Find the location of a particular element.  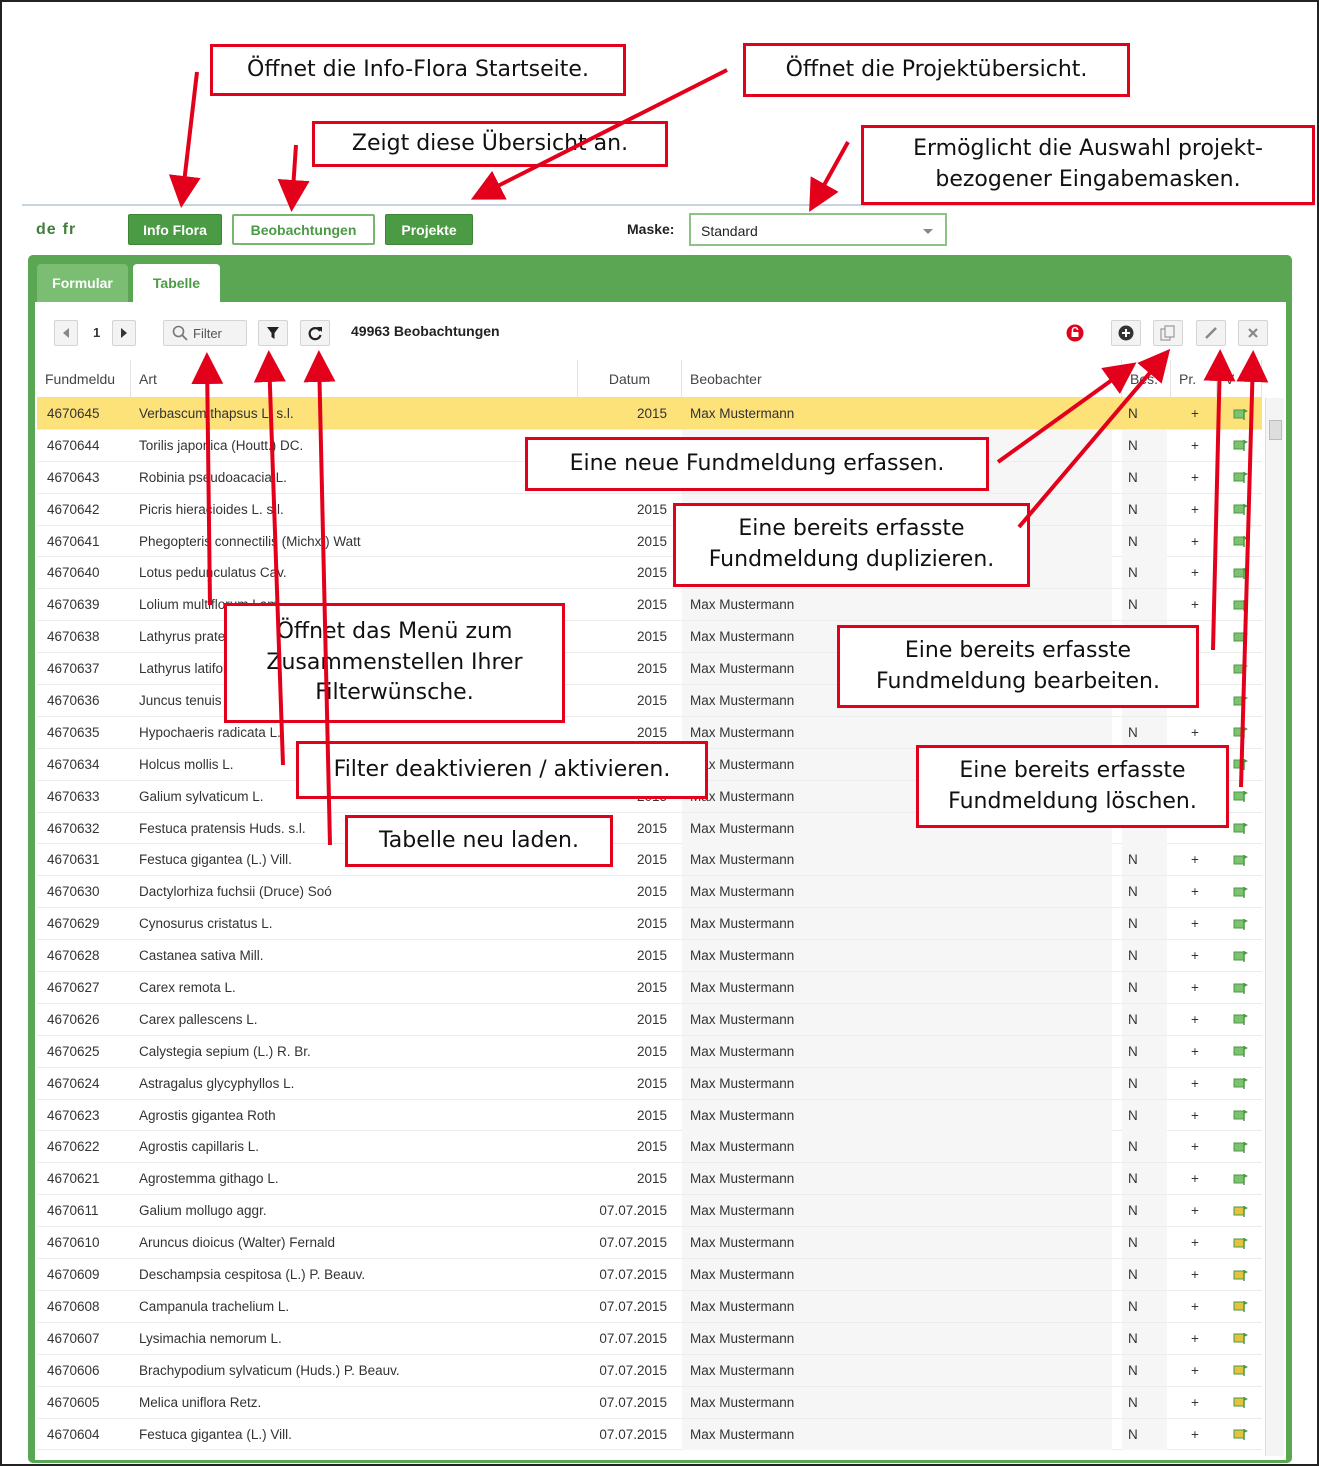

cell-fundmeldung: 4670632 is located at coordinates (73, 828).